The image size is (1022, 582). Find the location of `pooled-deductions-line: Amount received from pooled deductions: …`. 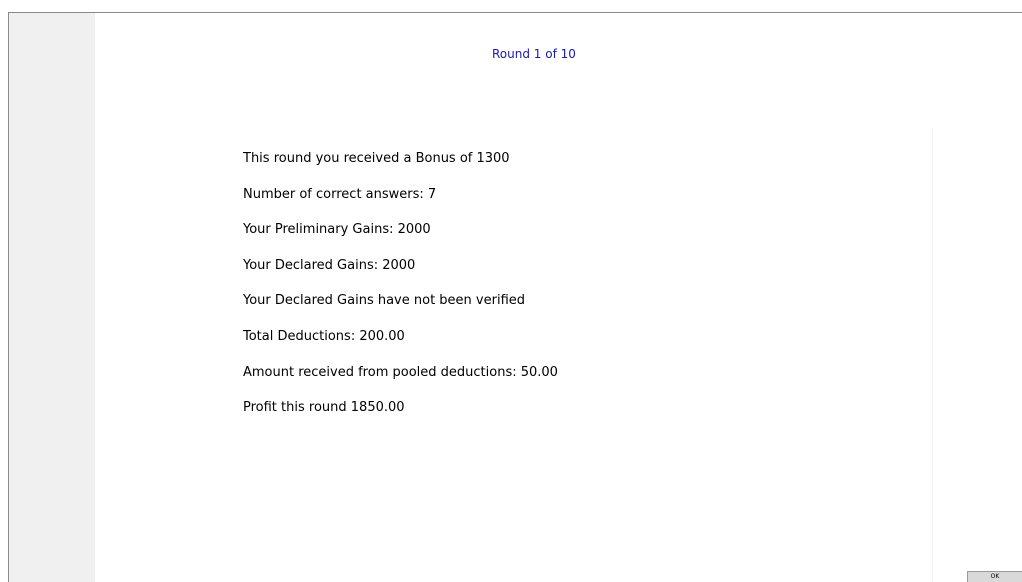

pooled-deductions-line: Amount received from pooled deductions: … is located at coordinates (400, 372).